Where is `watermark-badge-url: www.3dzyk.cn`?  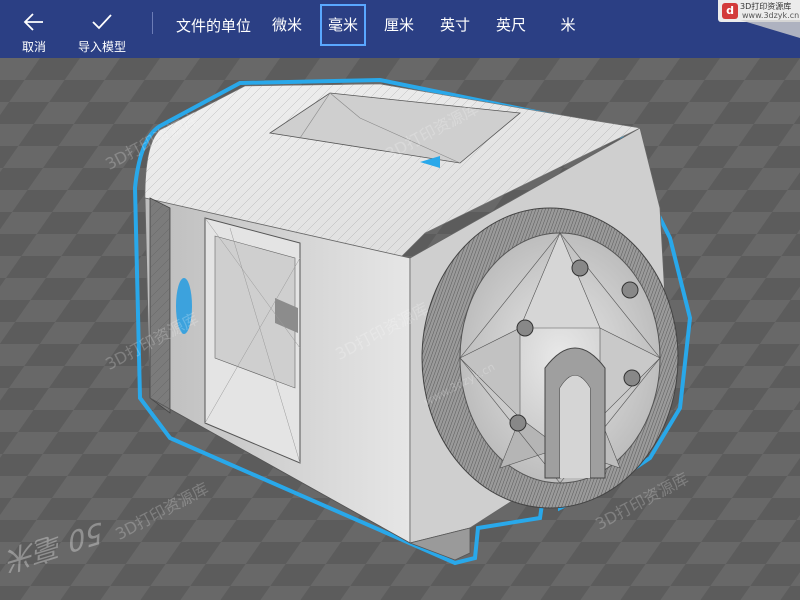 watermark-badge-url: www.3dzyk.cn is located at coordinates (771, 15).